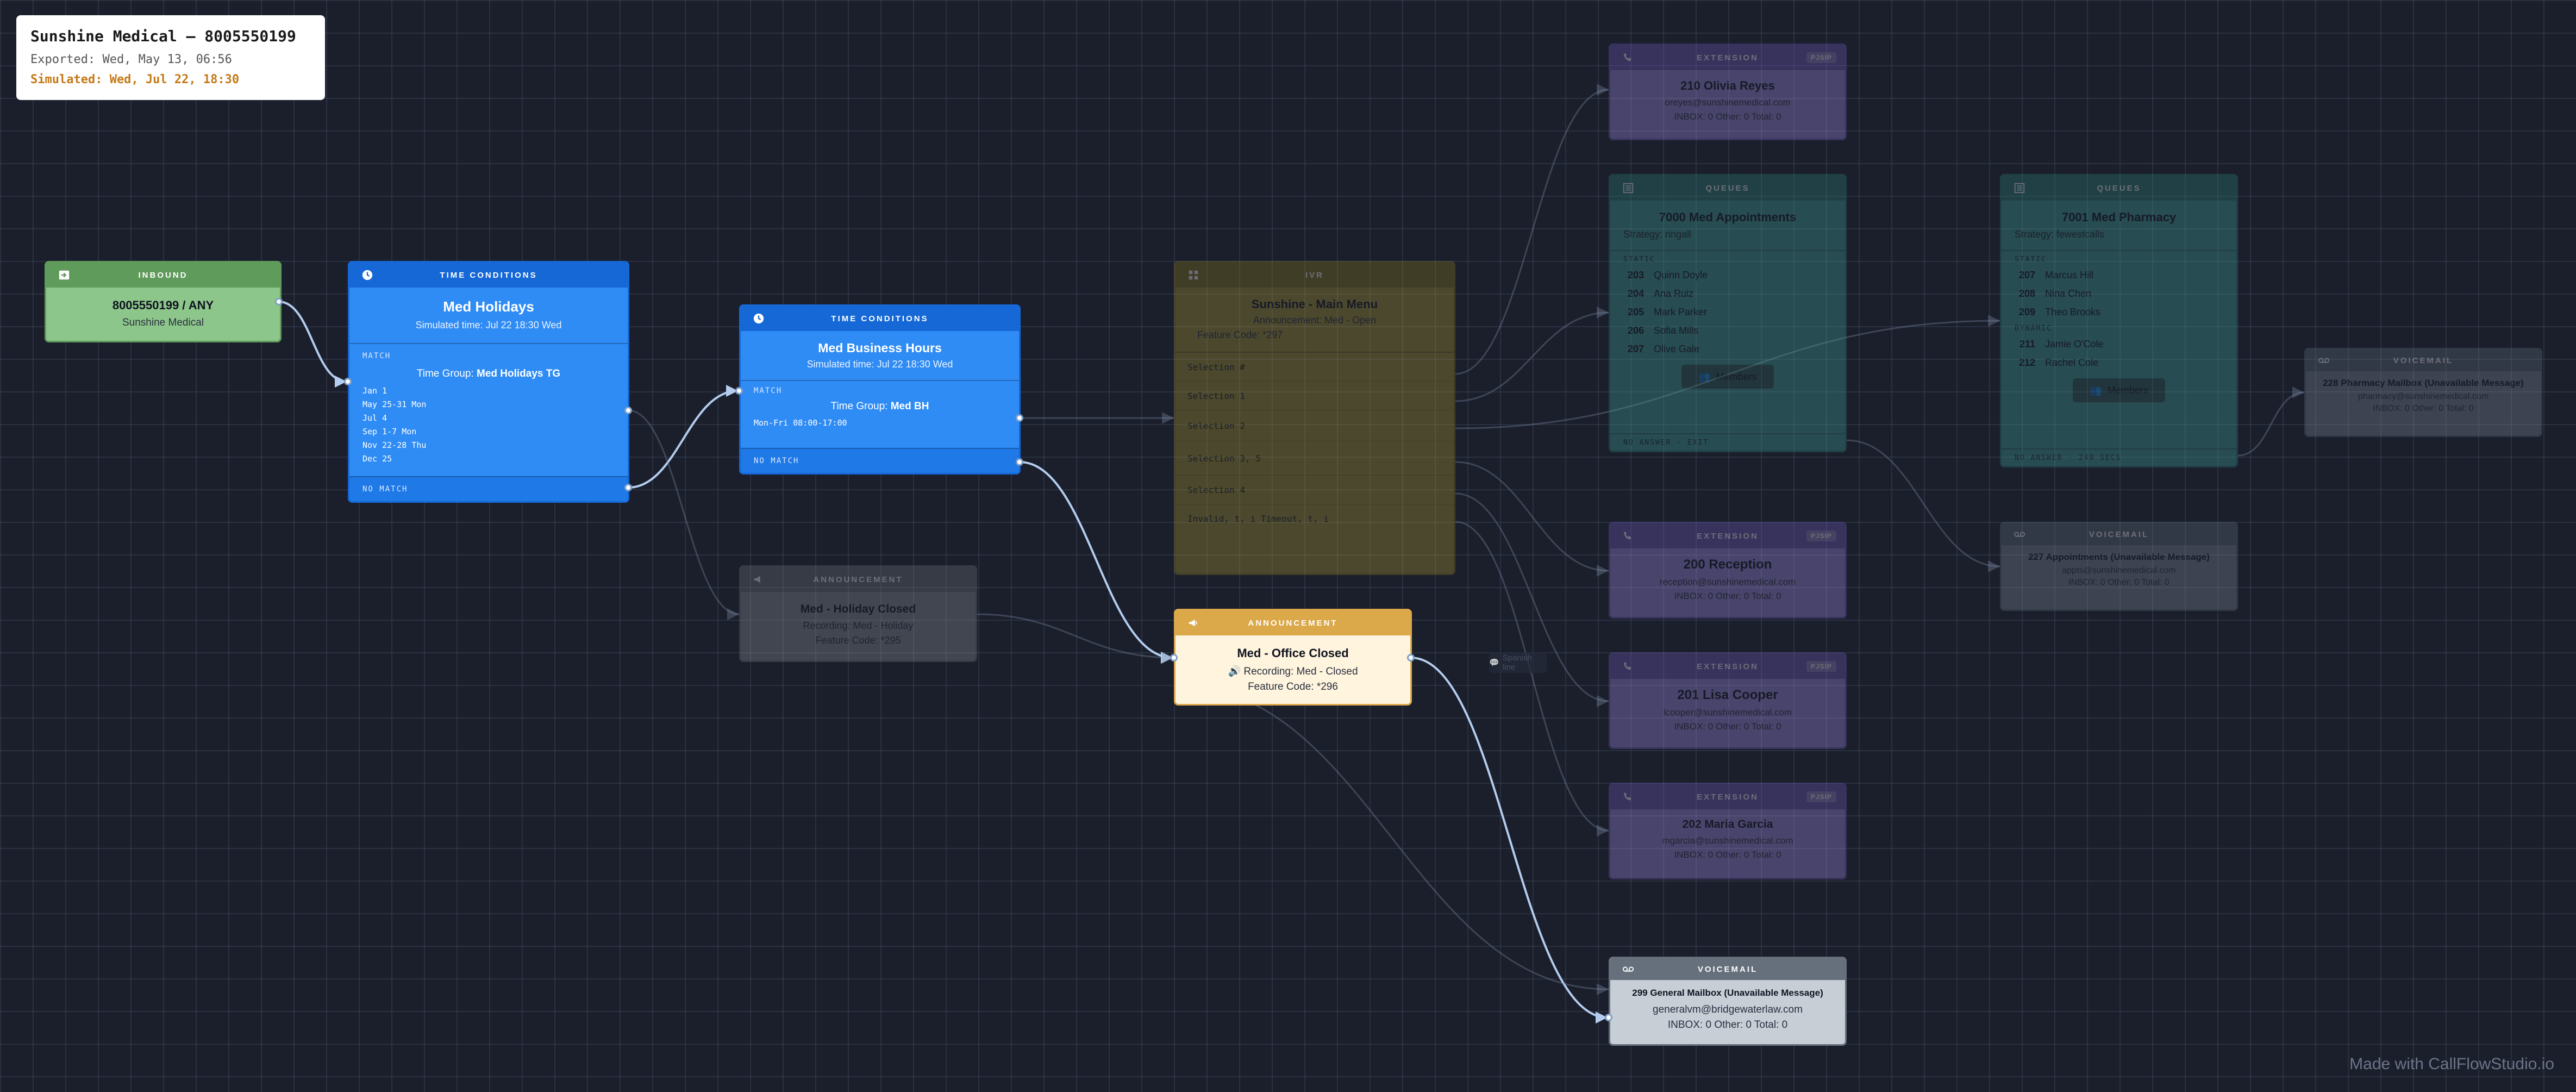 Image resolution: width=2576 pixels, height=1092 pixels. Describe the element at coordinates (313, 342) in the screenshot. I see `wire-inbound-to-holidays` at that location.